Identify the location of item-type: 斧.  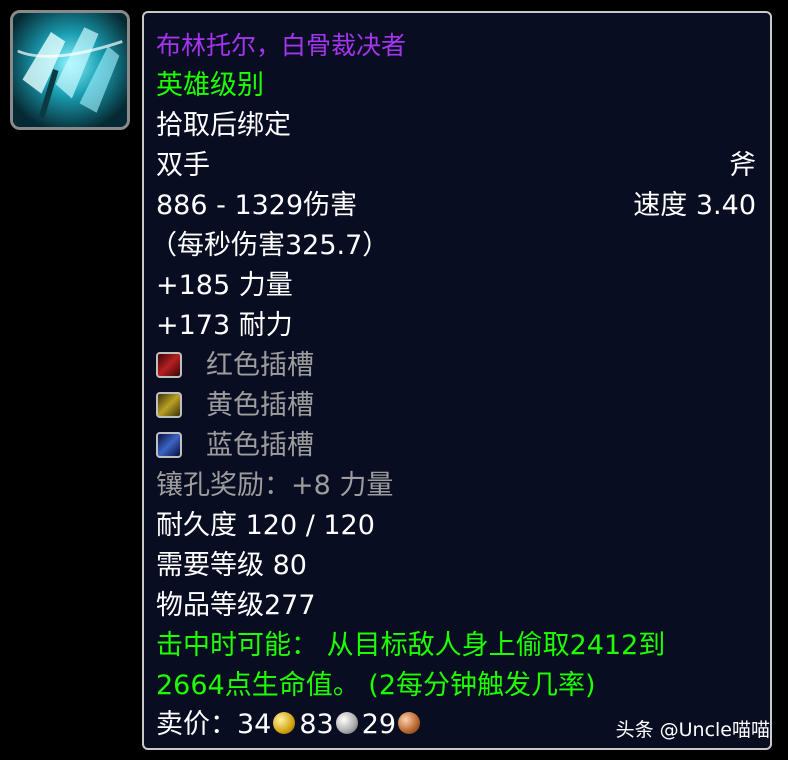
(742, 165).